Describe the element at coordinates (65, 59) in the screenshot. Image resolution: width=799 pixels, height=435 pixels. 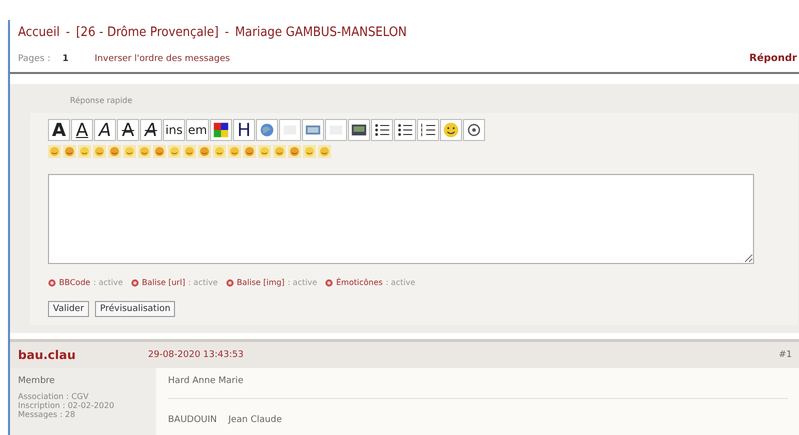
I see `page-link: 1` at that location.